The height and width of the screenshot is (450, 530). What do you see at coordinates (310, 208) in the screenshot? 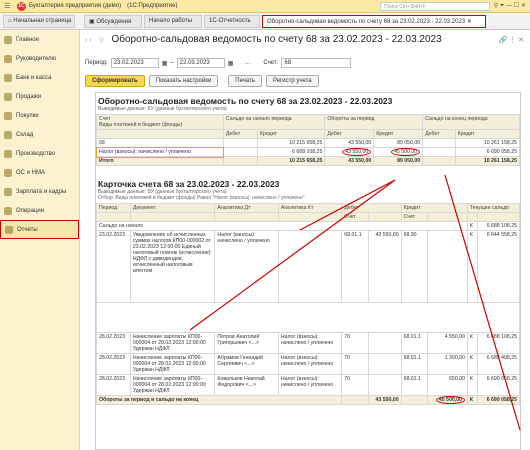
I see `col-an-kt: Аналитика Кт` at bounding box center [310, 208].